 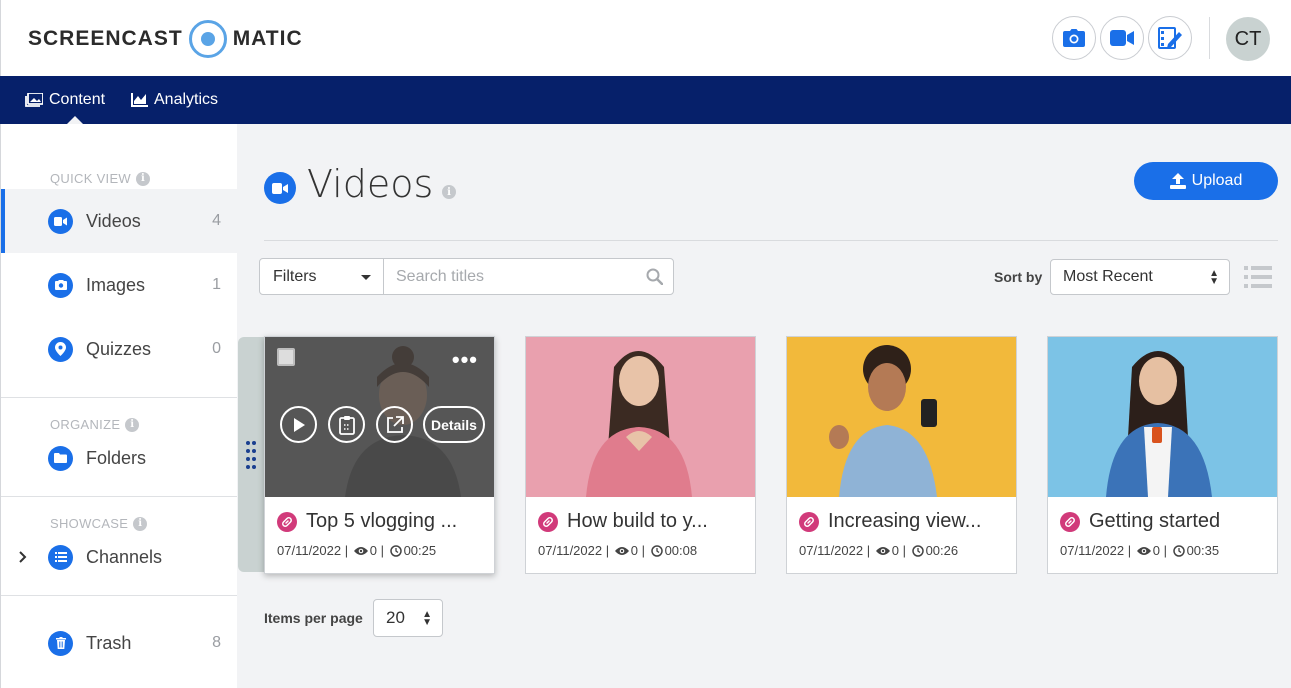 What do you see at coordinates (420, 550) in the screenshot?
I see `video-duration: 00:25` at bounding box center [420, 550].